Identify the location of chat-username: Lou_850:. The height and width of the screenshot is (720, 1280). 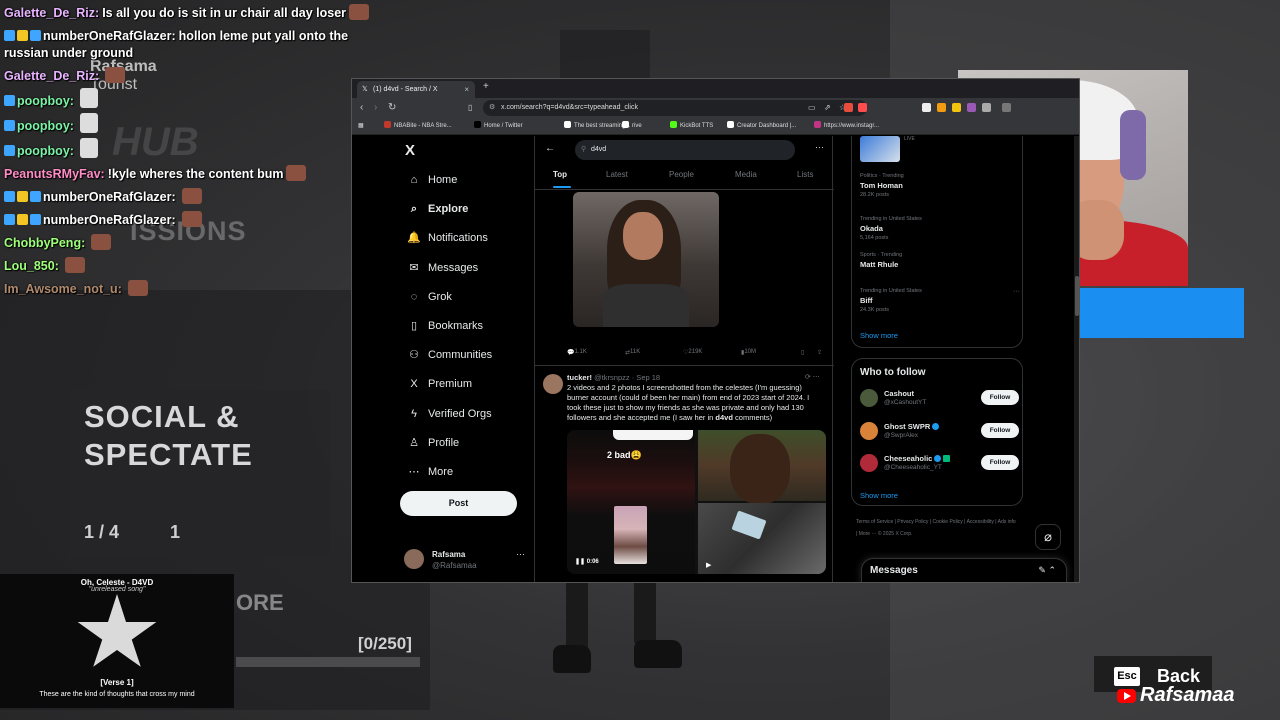
(31, 266).